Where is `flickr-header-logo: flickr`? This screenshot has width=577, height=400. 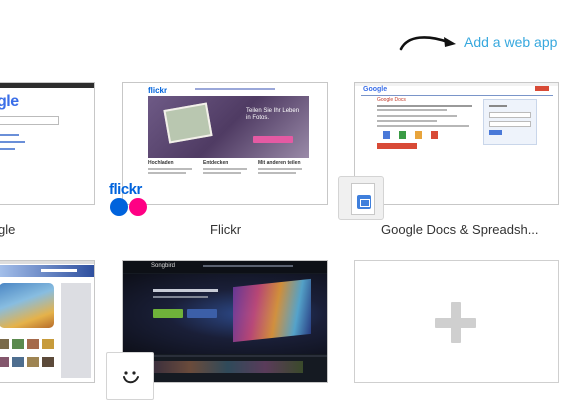 flickr-header-logo: flickr is located at coordinates (158, 90).